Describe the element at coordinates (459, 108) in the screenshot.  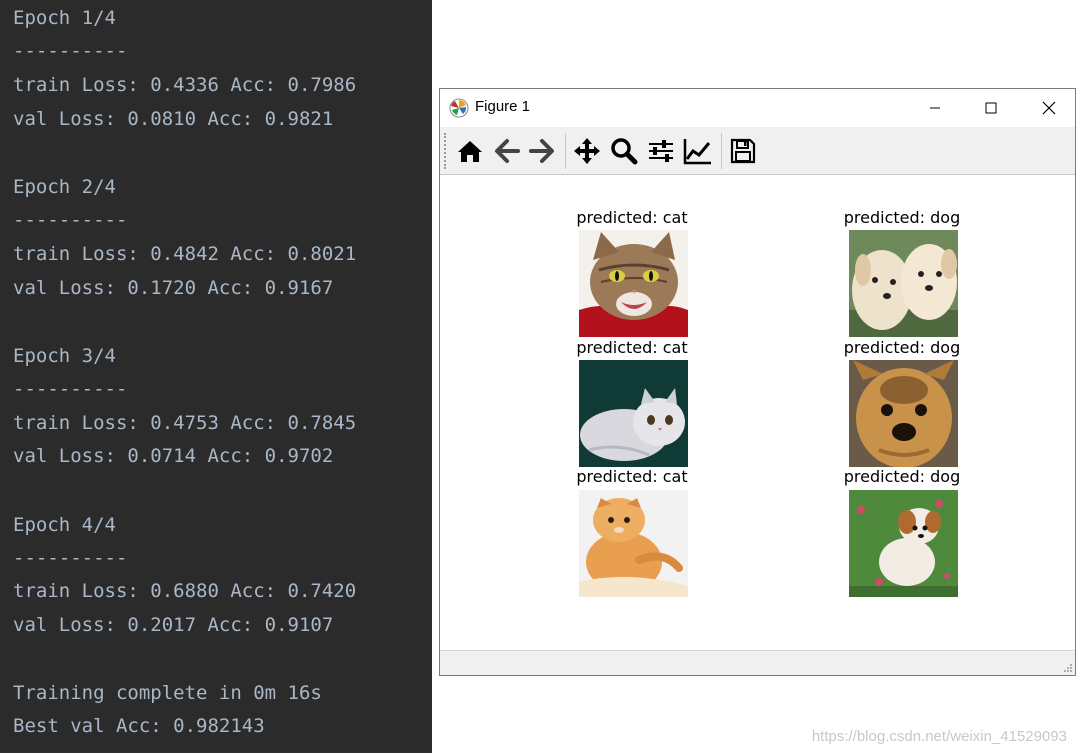
I see `matplotlib-logo-icon` at that location.